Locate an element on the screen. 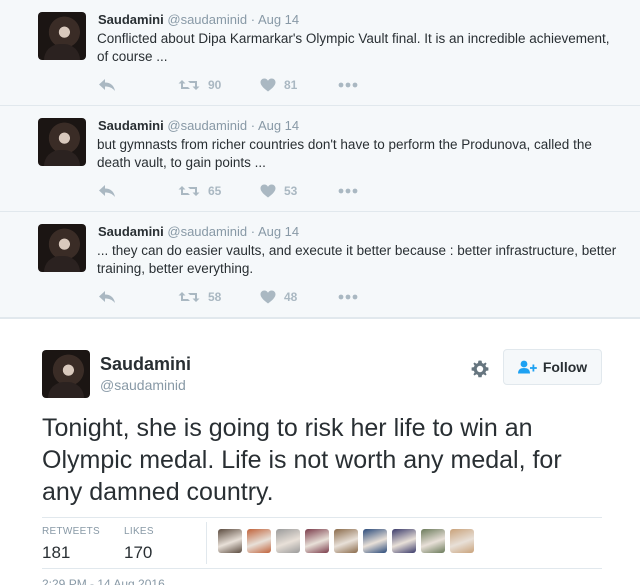  likes-count: 170 is located at coordinates (138, 552).